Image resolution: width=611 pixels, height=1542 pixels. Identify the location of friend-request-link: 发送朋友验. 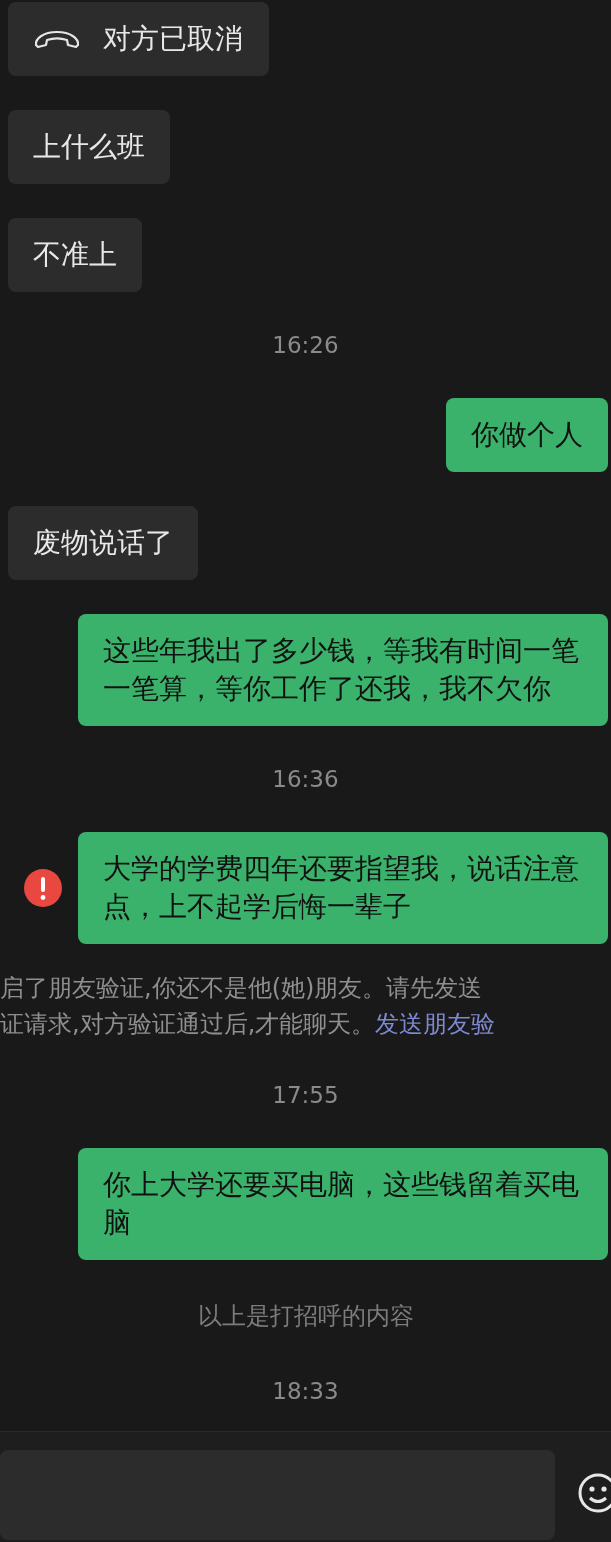
(435, 1024).